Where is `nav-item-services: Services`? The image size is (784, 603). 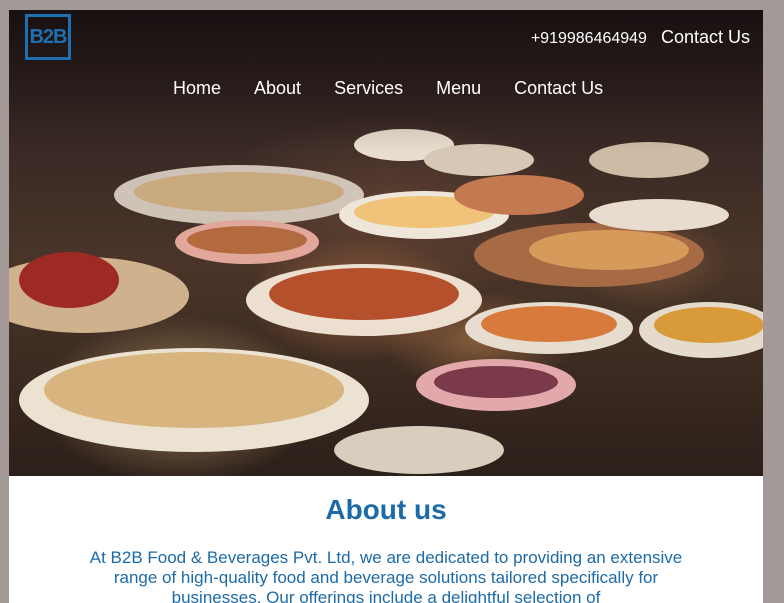 nav-item-services: Services is located at coordinates (368, 88).